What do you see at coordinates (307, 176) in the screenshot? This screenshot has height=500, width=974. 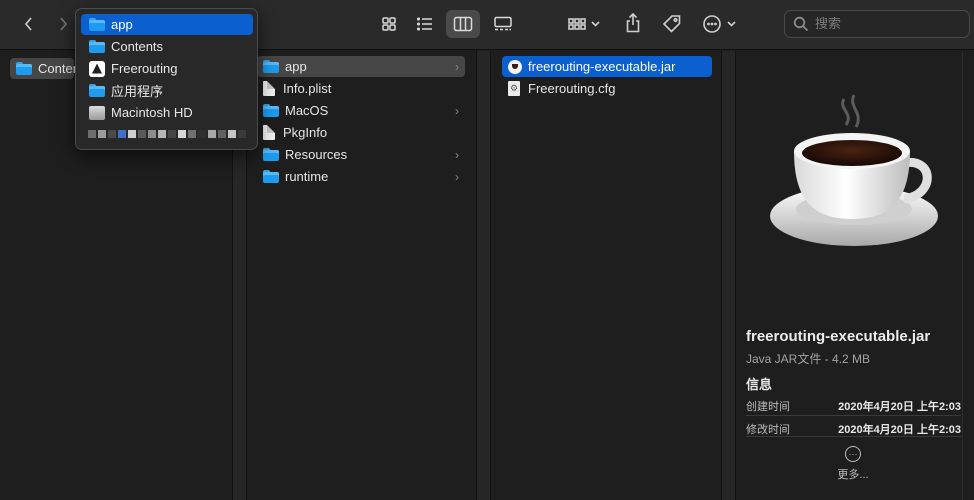 I see `column2-item-label: runtime` at bounding box center [307, 176].